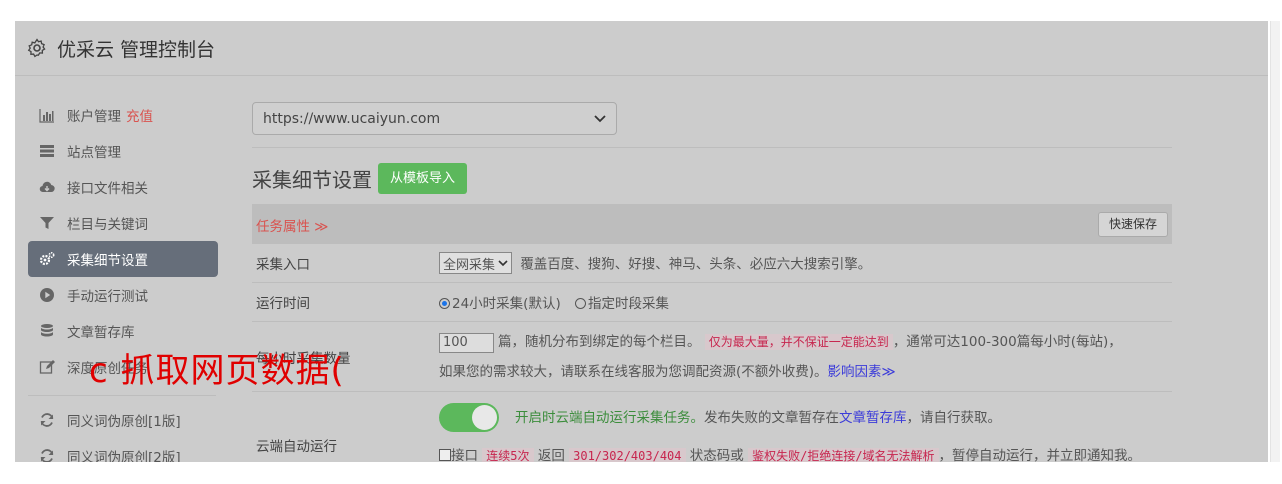 The height and width of the screenshot is (484, 1282). I want to click on max-note-badge: 仅为最大量，并不保证一定能达到, so click(798, 341).